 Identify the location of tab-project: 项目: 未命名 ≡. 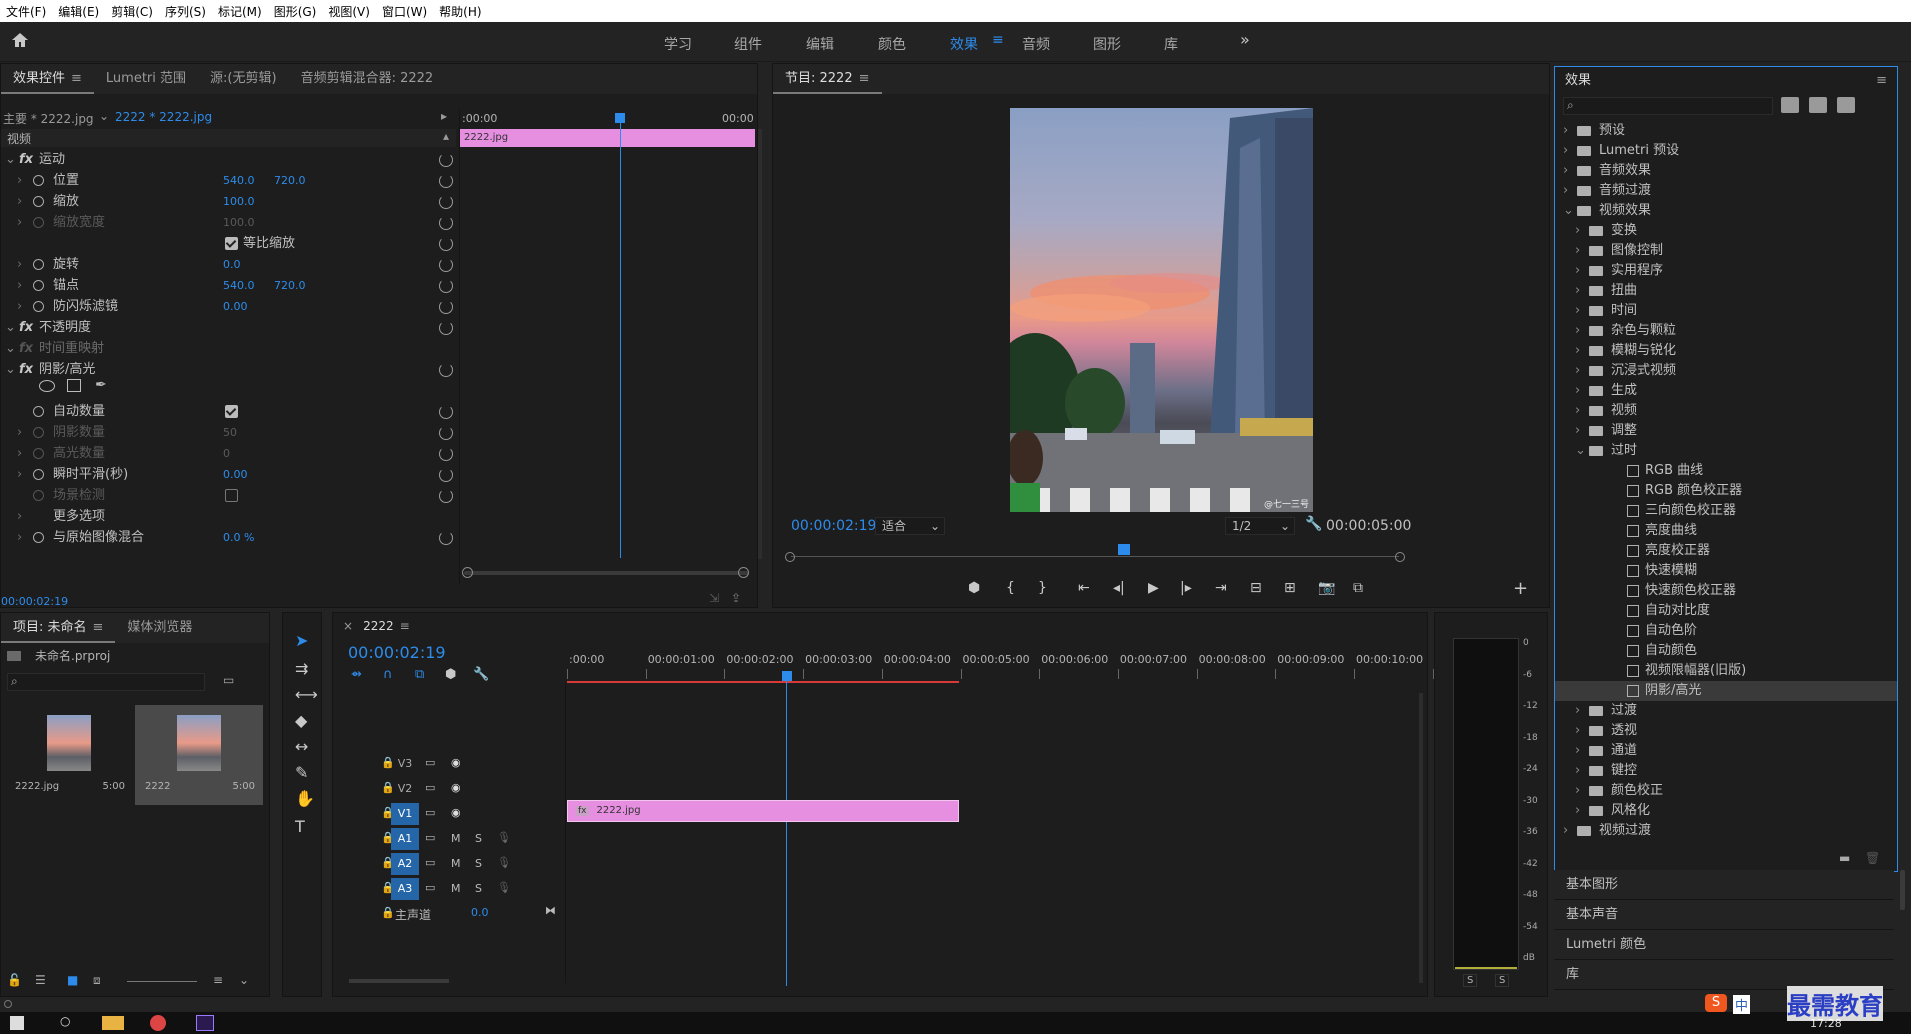
(58, 628).